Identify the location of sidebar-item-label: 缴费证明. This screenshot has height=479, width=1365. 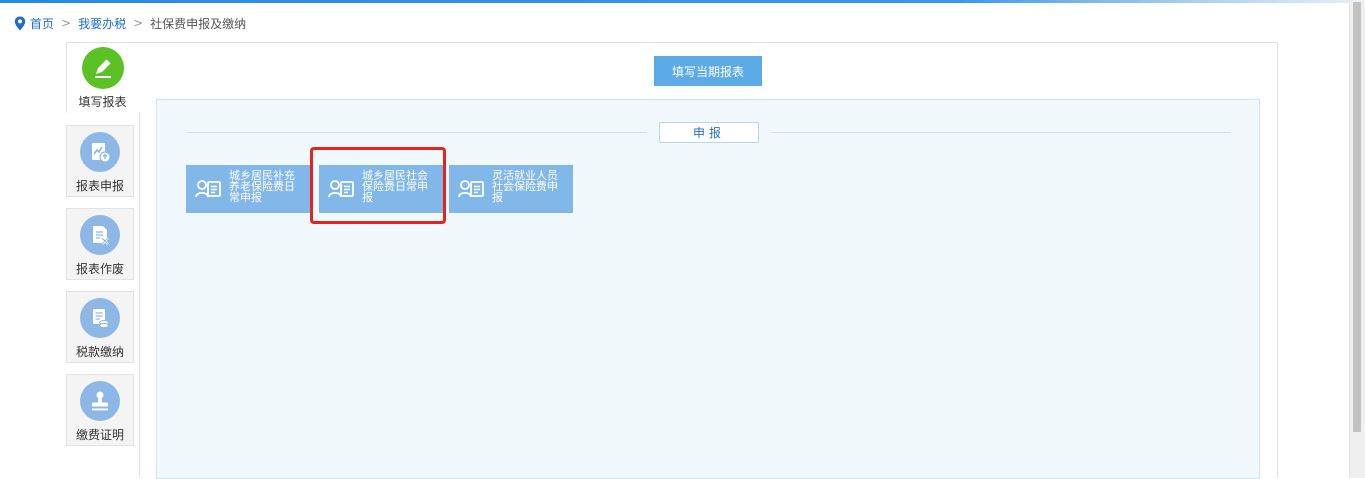
(99, 435).